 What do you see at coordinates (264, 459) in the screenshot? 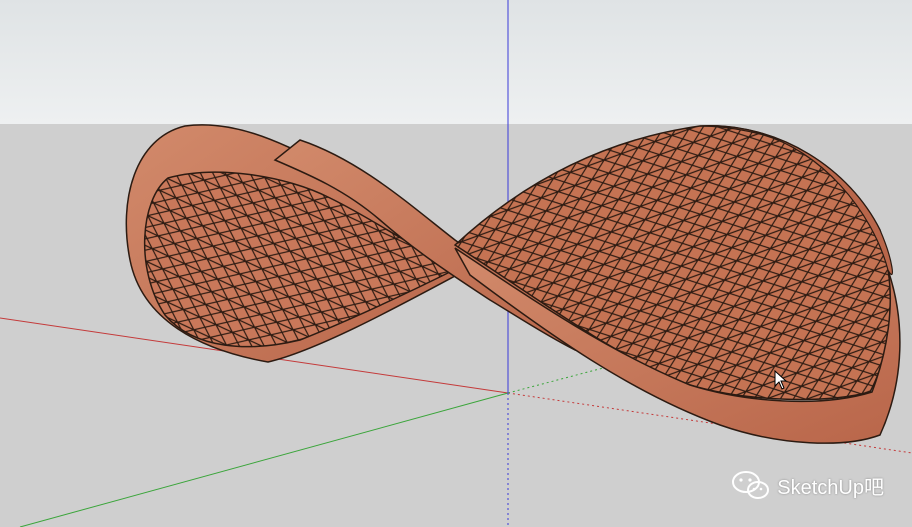
I see `green-axis` at bounding box center [264, 459].